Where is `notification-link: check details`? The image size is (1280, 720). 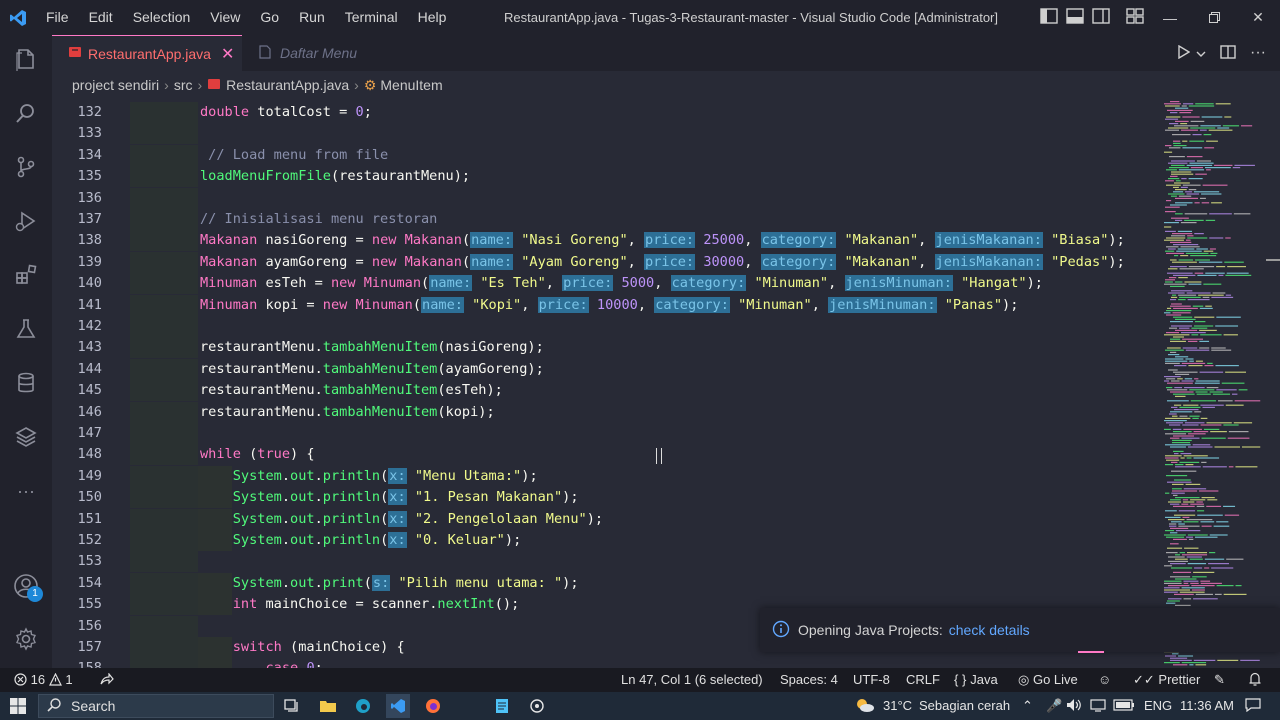 notification-link: check details is located at coordinates (989, 630).